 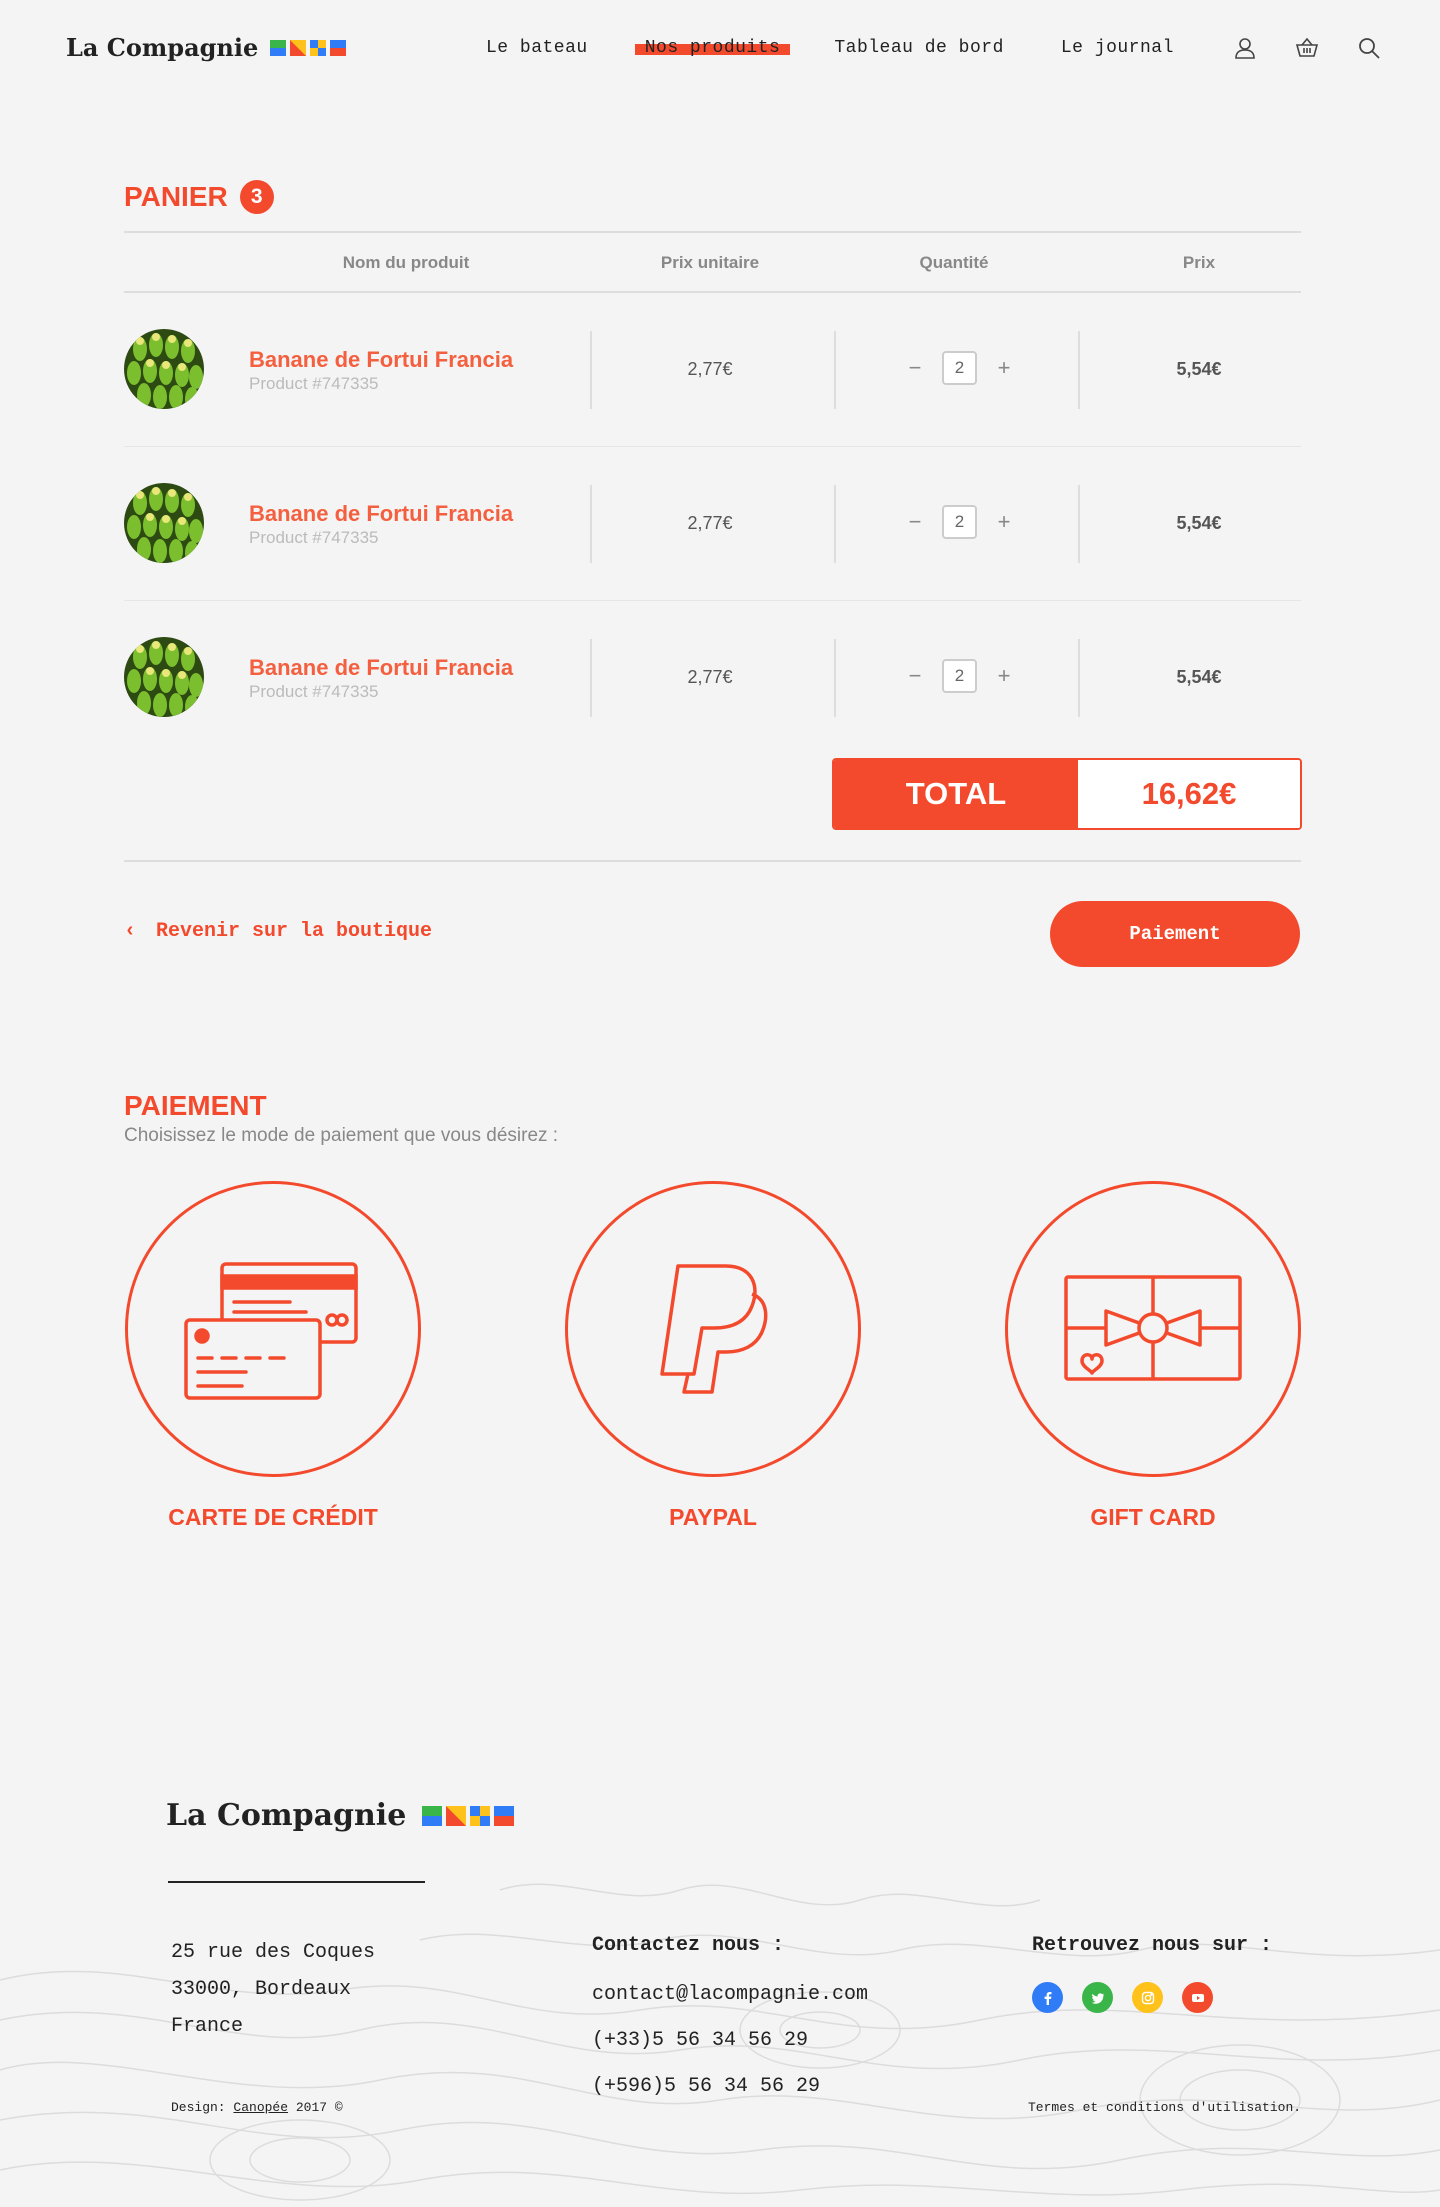 I want to click on payment-method-credit-card: CARTE DE CRÉDIT, so click(x=273, y=1356).